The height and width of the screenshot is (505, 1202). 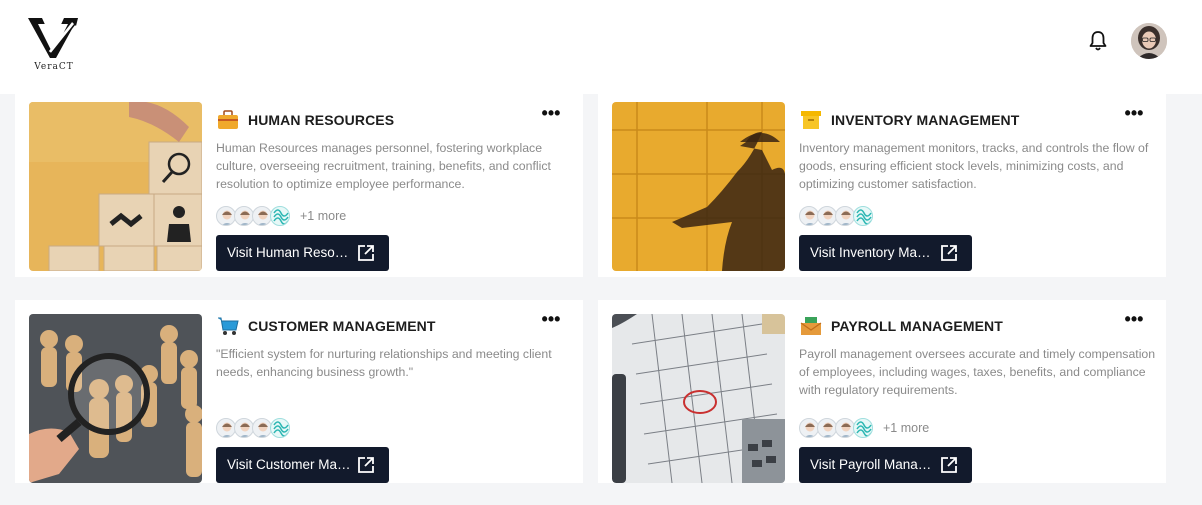 What do you see at coordinates (53, 38) in the screenshot?
I see `logo-mark-icon` at bounding box center [53, 38].